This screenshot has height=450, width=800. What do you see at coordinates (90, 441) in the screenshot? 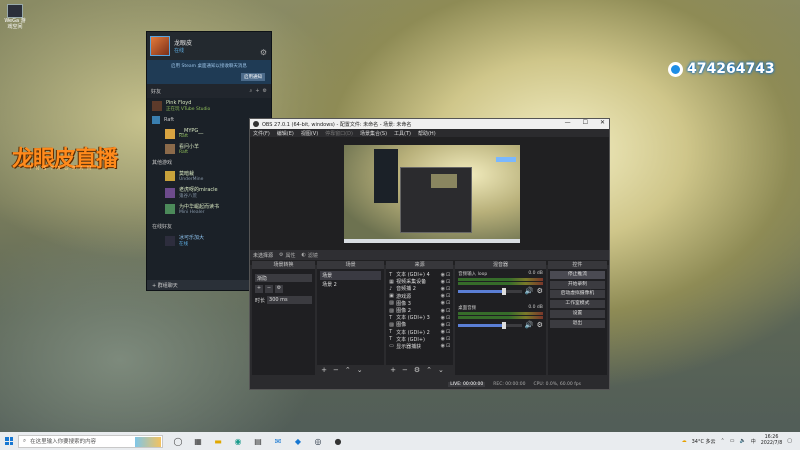
I see `taskbar-search: ⌕ 在这里输入你要搜索的内容` at bounding box center [90, 441].